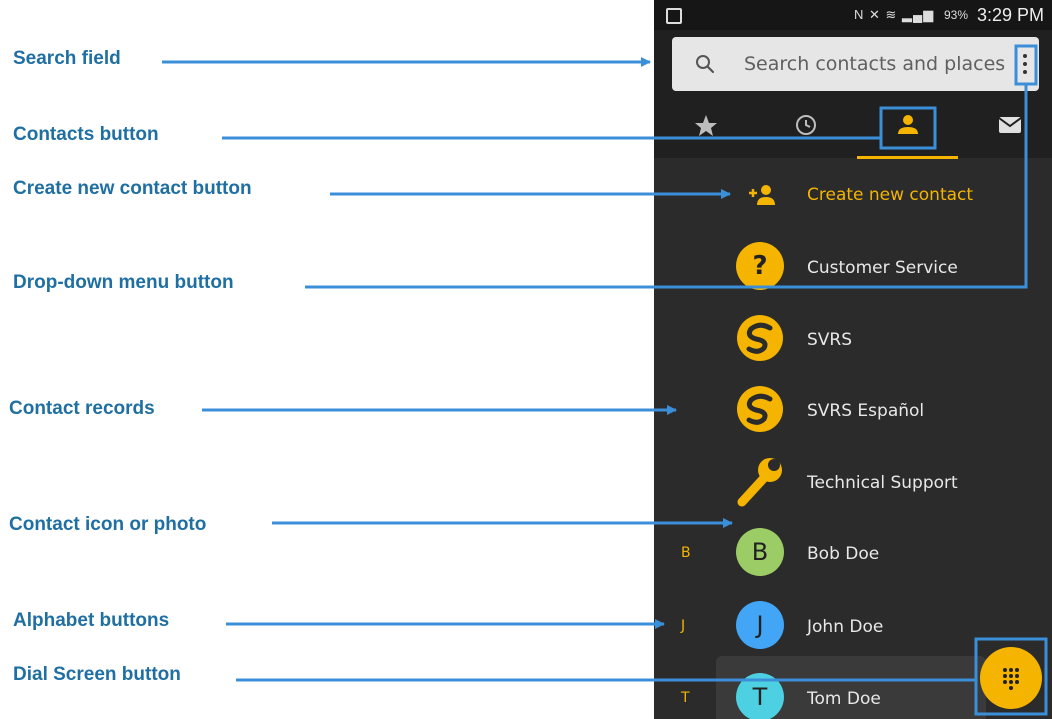 The height and width of the screenshot is (719, 1052). I want to click on selected-tab-indicator, so click(907, 157).